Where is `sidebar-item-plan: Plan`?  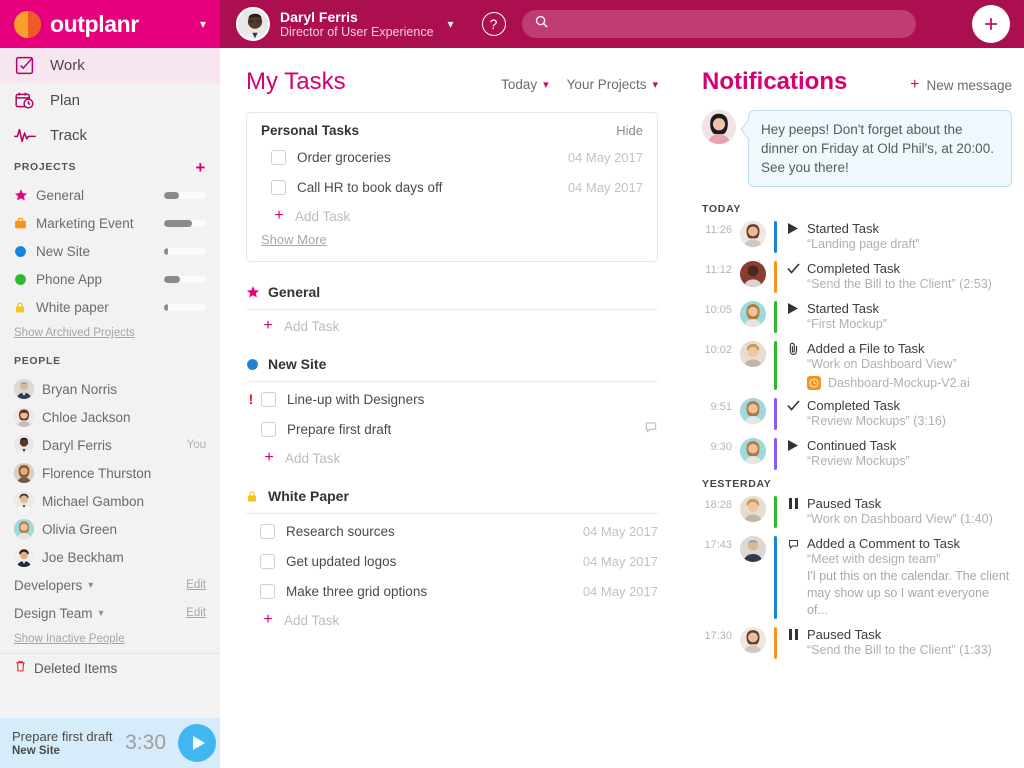
sidebar-item-plan: Plan is located at coordinates (110, 100).